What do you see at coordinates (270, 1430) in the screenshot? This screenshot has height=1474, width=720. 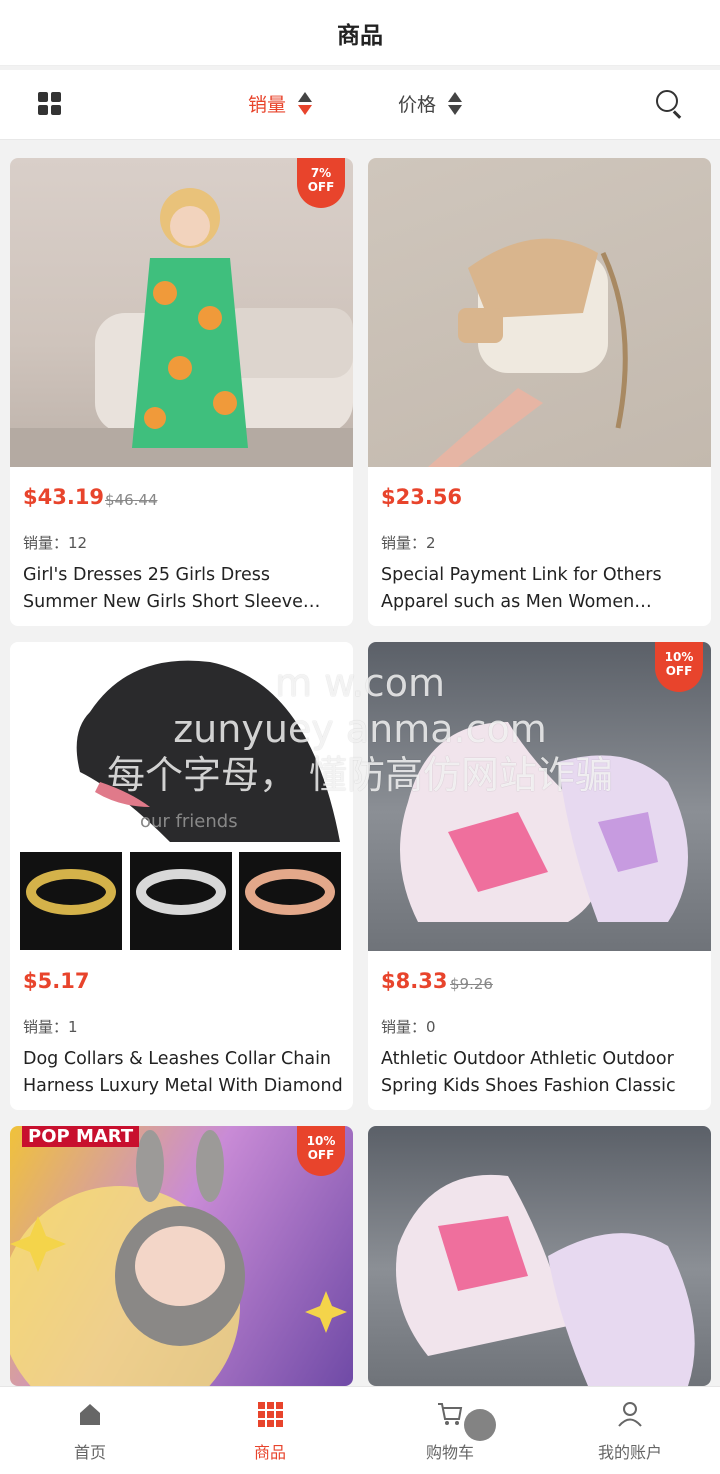 I see `tab-products: 商品` at bounding box center [270, 1430].